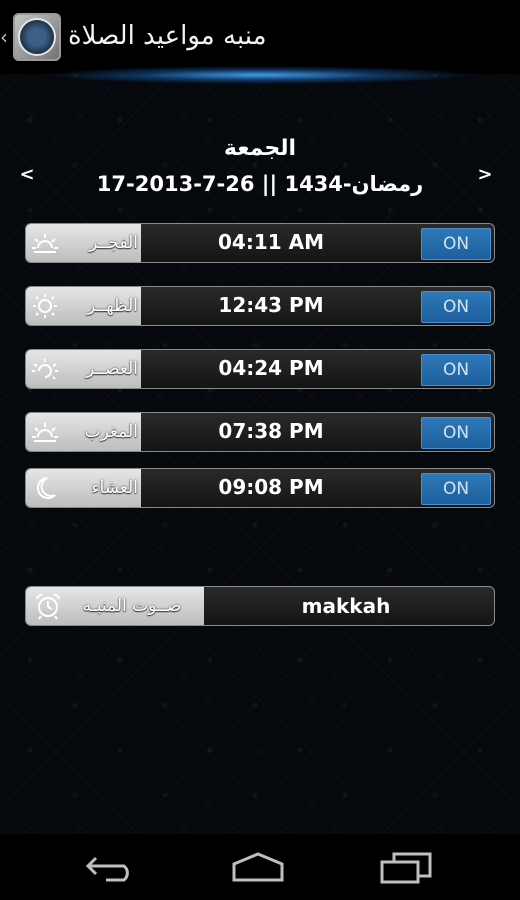  I want to click on app-logo-icon, so click(37, 37).